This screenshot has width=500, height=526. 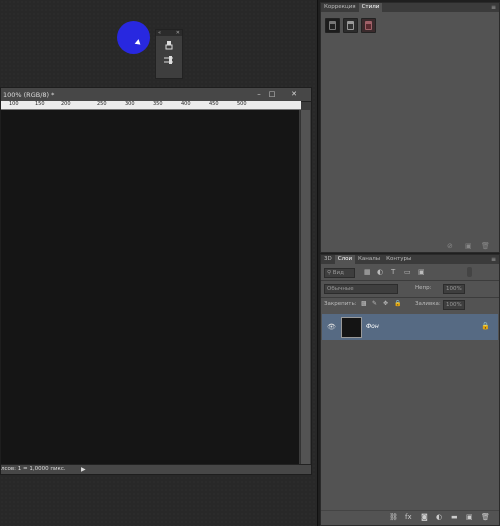 I want to click on clear-style-icon: ⊘, so click(x=450, y=246).